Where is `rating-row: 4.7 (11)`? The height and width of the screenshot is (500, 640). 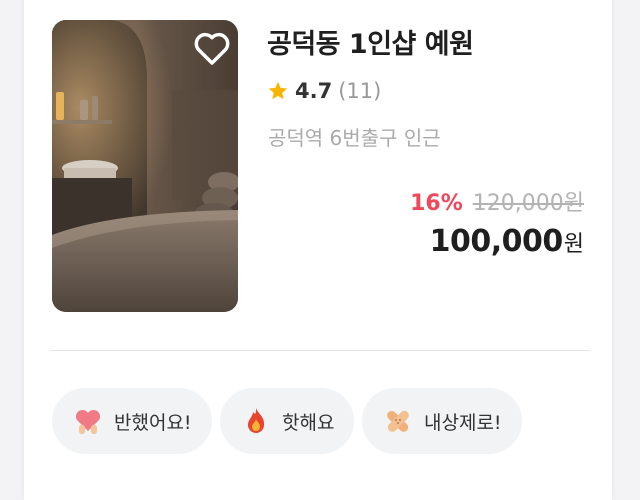
rating-row: 4.7 (11) is located at coordinates (324, 91).